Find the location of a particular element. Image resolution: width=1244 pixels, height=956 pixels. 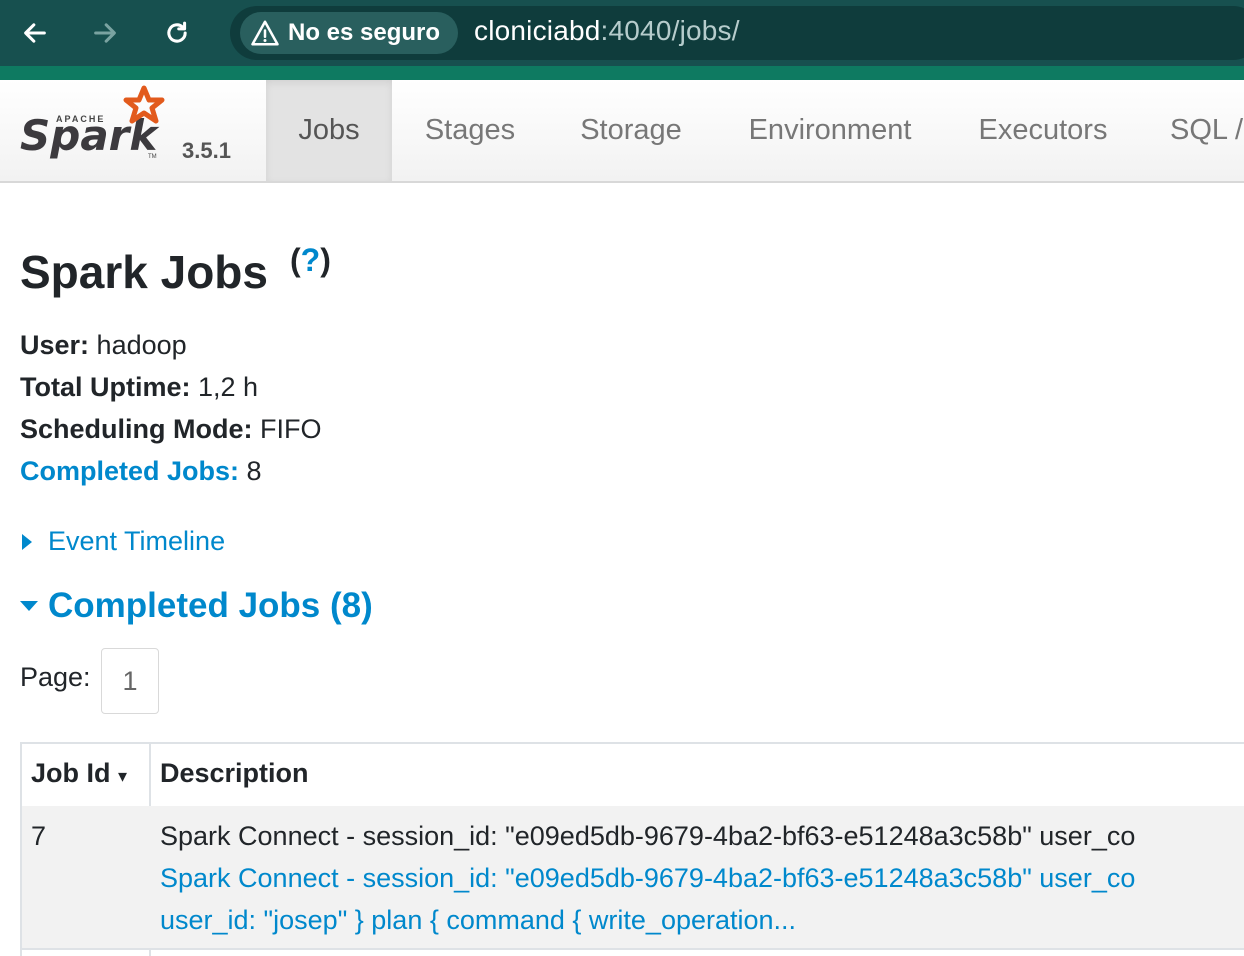

event-timeline-toggle: Event Timeline is located at coordinates (123, 541).